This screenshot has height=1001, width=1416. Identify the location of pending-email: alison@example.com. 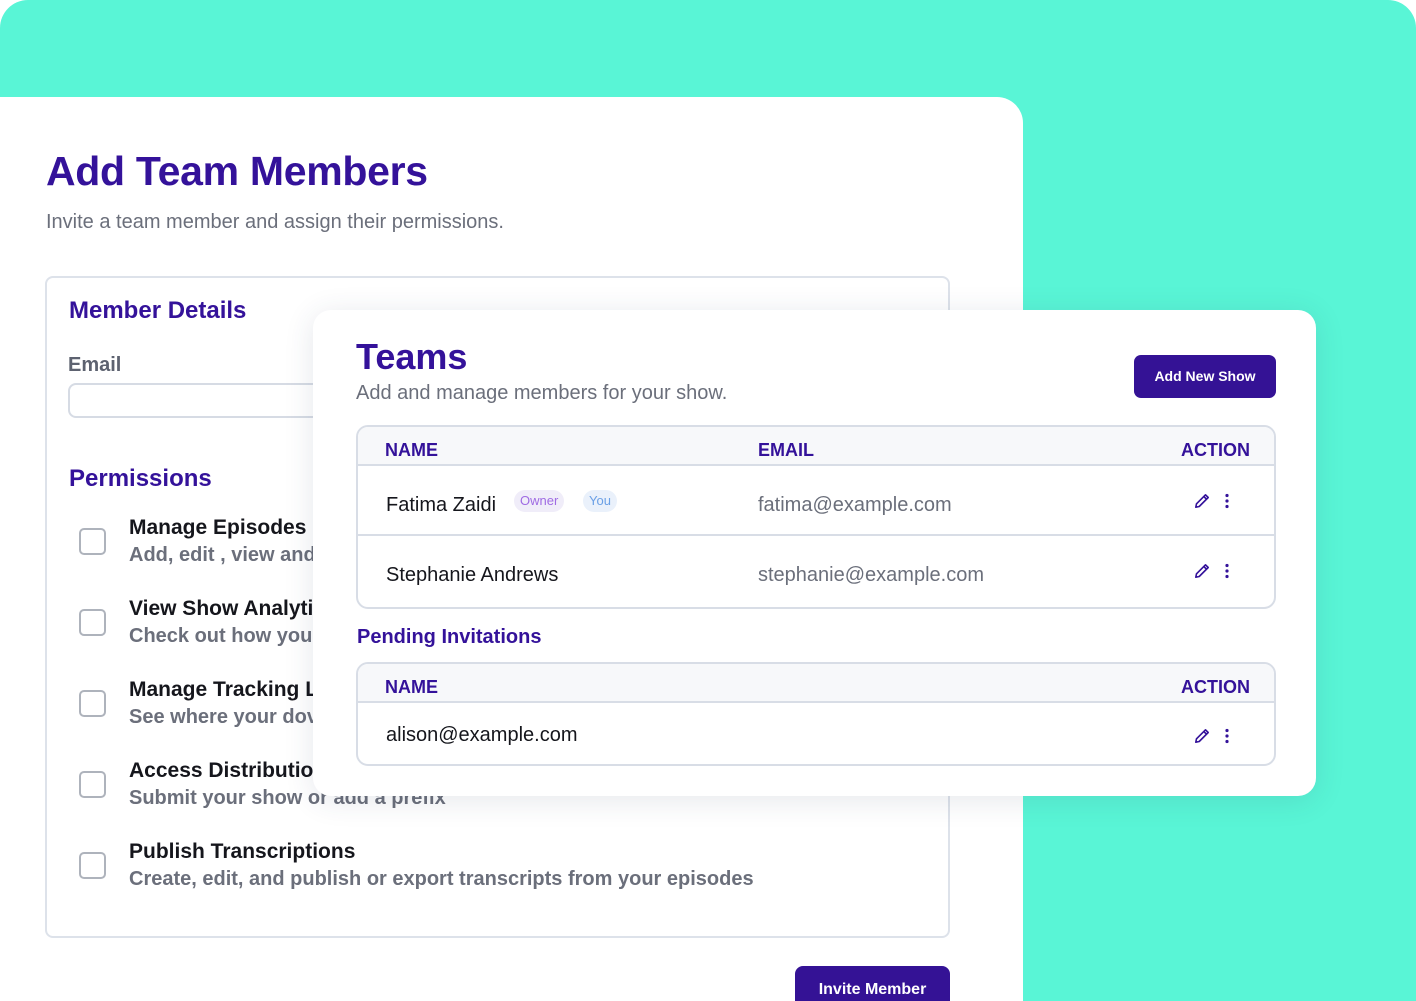
(482, 735).